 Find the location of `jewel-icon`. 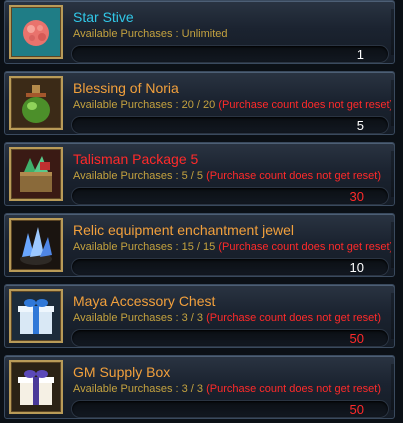

jewel-icon is located at coordinates (36, 245).